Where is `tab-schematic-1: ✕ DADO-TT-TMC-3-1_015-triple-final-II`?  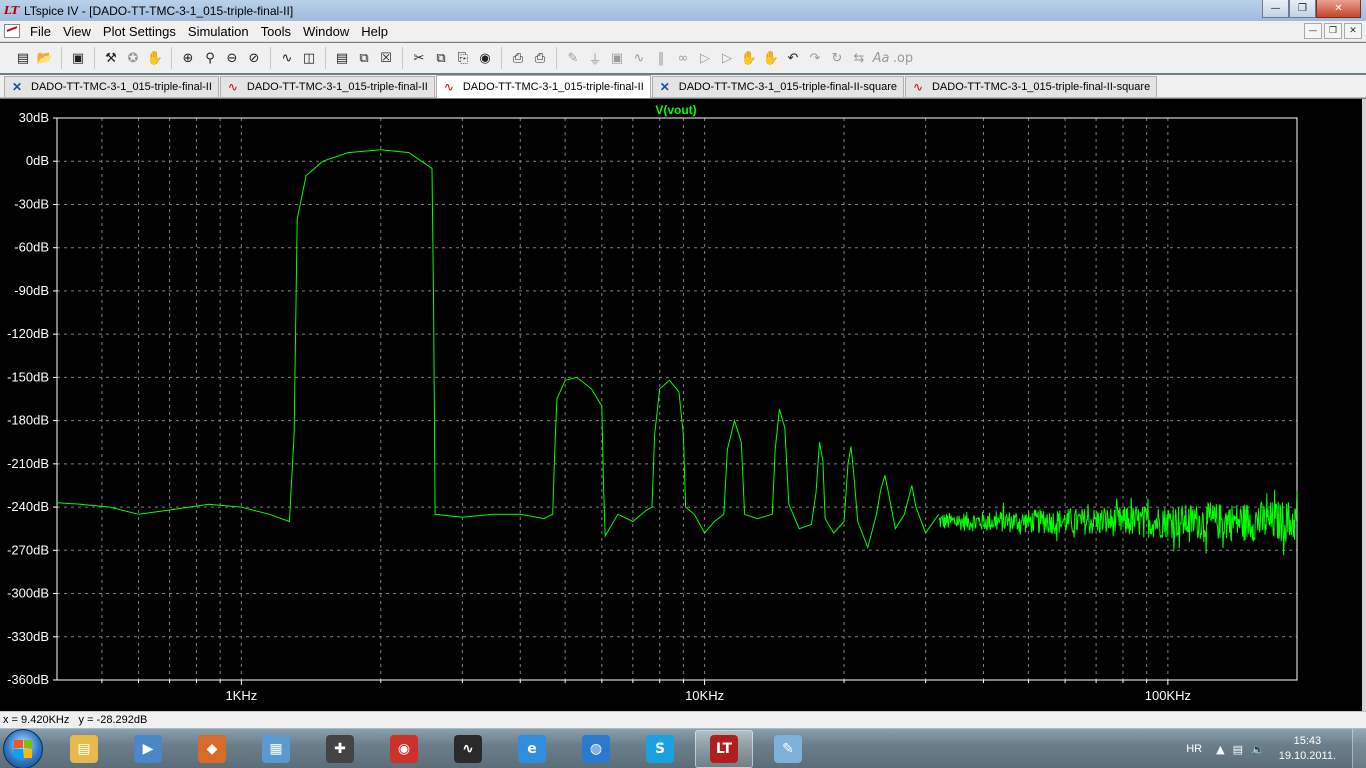 tab-schematic-1: ✕ DADO-TT-TMC-3-1_015-triple-final-II is located at coordinates (111, 86).